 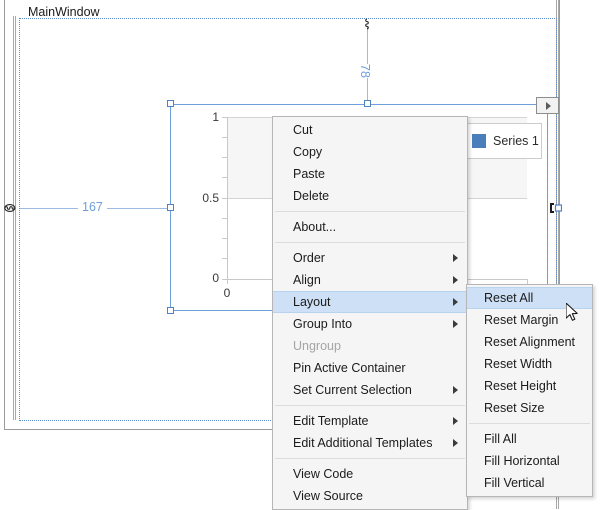 What do you see at coordinates (370, 280) in the screenshot?
I see `menu-item-align: Align` at bounding box center [370, 280].